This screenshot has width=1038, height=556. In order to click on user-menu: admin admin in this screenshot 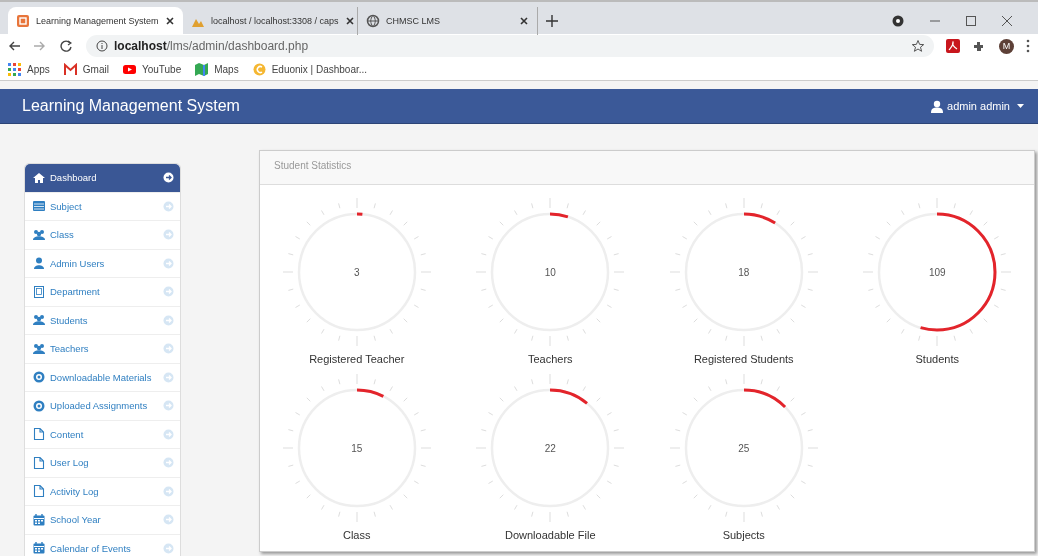, I will do `click(977, 106)`.